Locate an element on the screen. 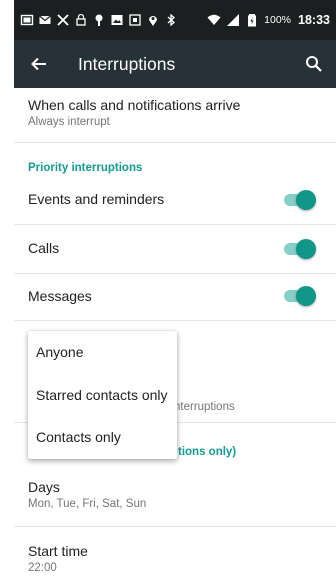 Image resolution: width=336 pixels, height=580 pixels. priority-item-label: Messages is located at coordinates (60, 296).